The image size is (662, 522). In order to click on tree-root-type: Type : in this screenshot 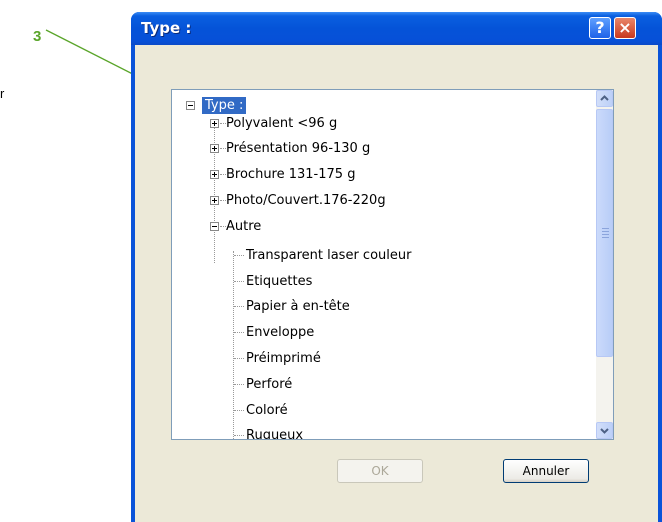, I will do `click(224, 105)`.